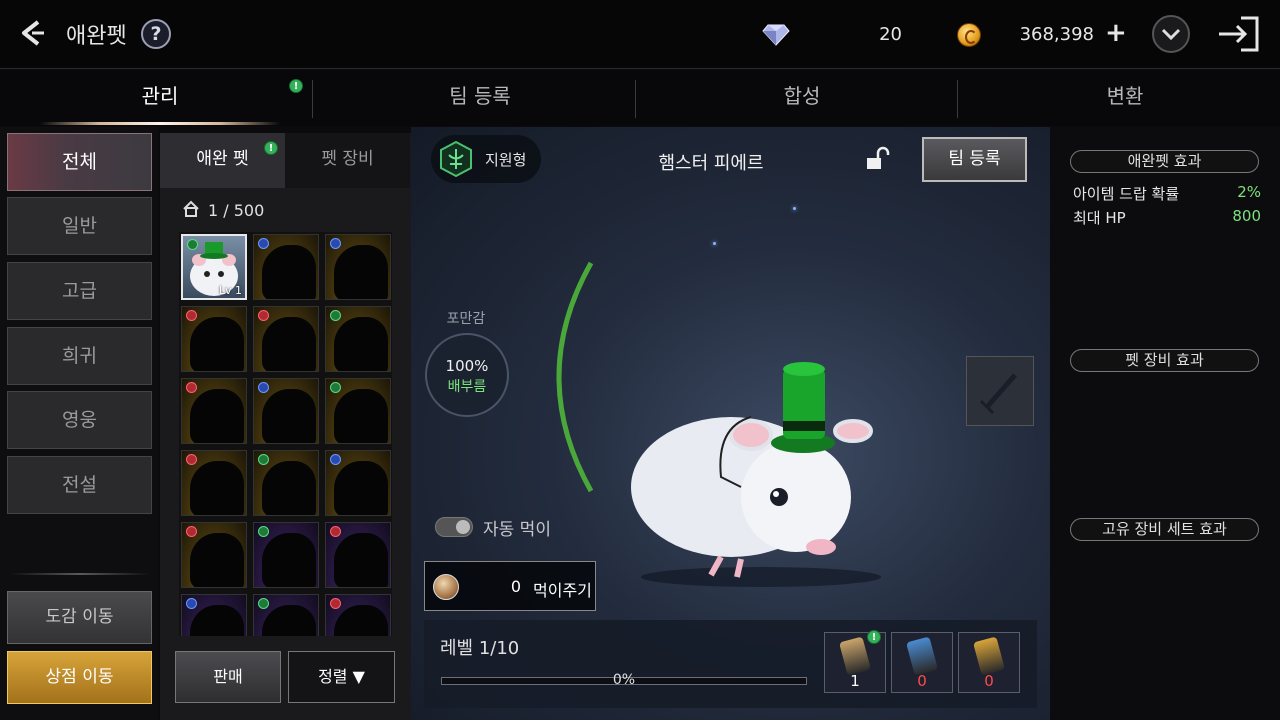 The height and width of the screenshot is (720, 1280). I want to click on add-currency-button: +, so click(1116, 33).